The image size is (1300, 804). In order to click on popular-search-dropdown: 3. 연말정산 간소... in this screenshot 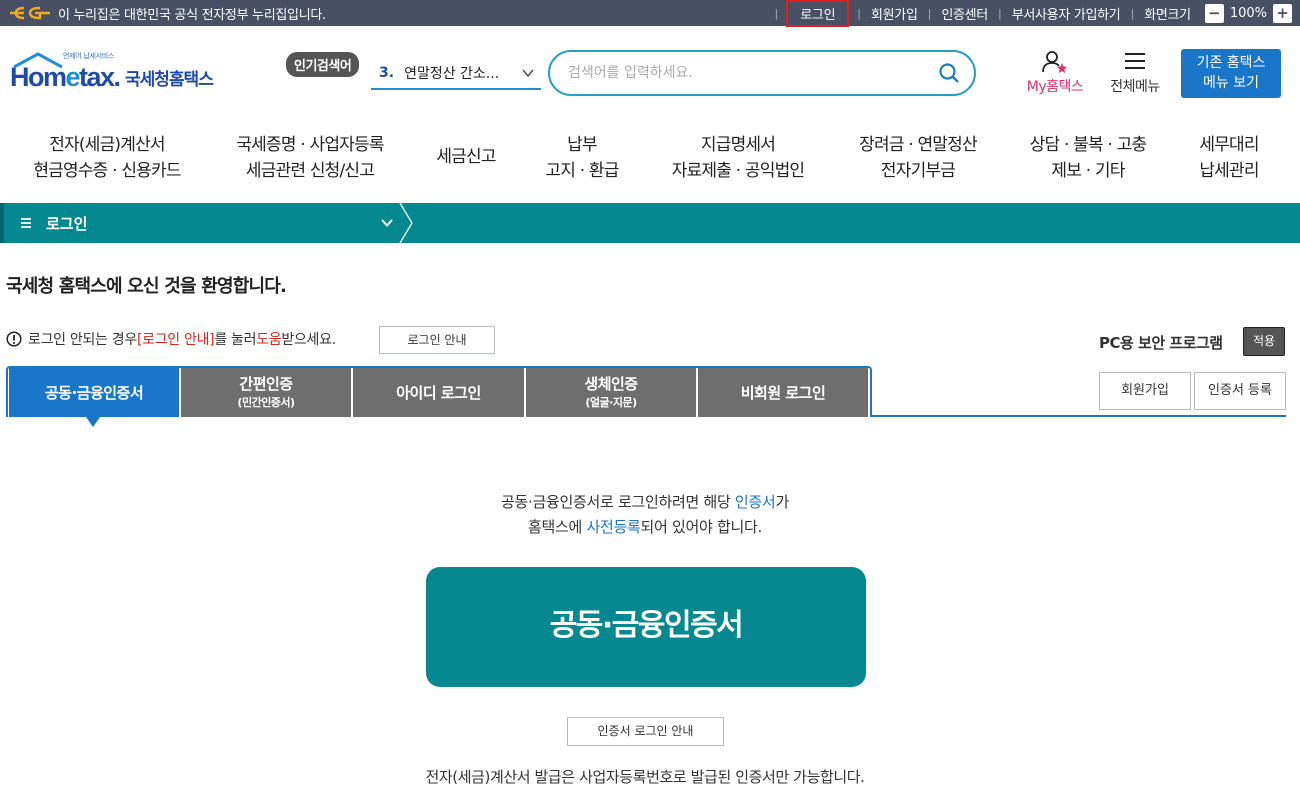, I will do `click(456, 74)`.